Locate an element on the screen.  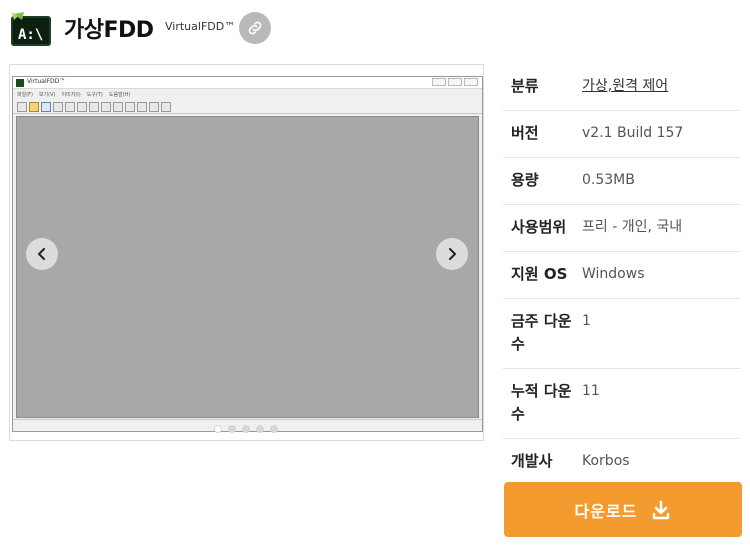
open-folder-icon is located at coordinates (34, 107).